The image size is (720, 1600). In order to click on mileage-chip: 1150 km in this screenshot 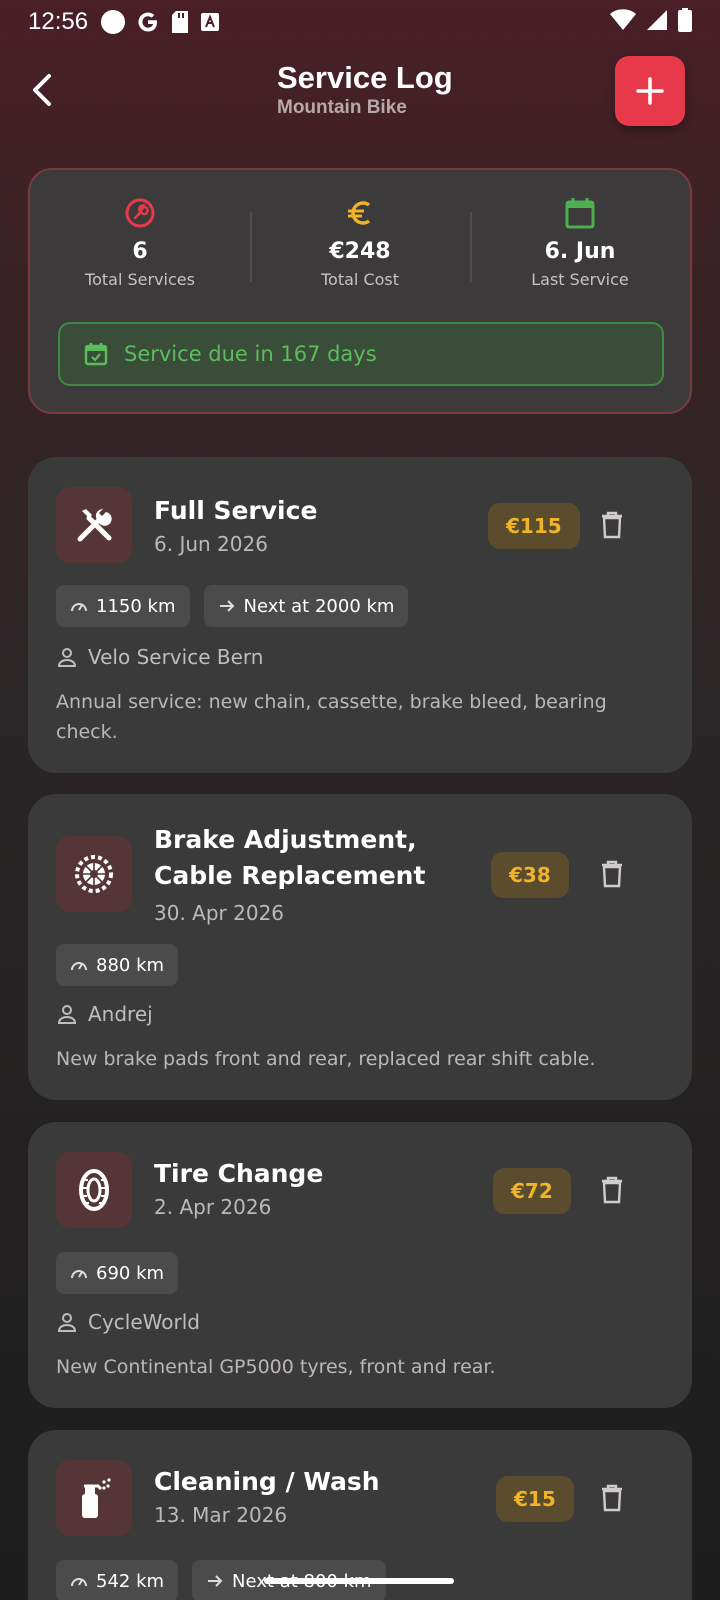, I will do `click(123, 606)`.